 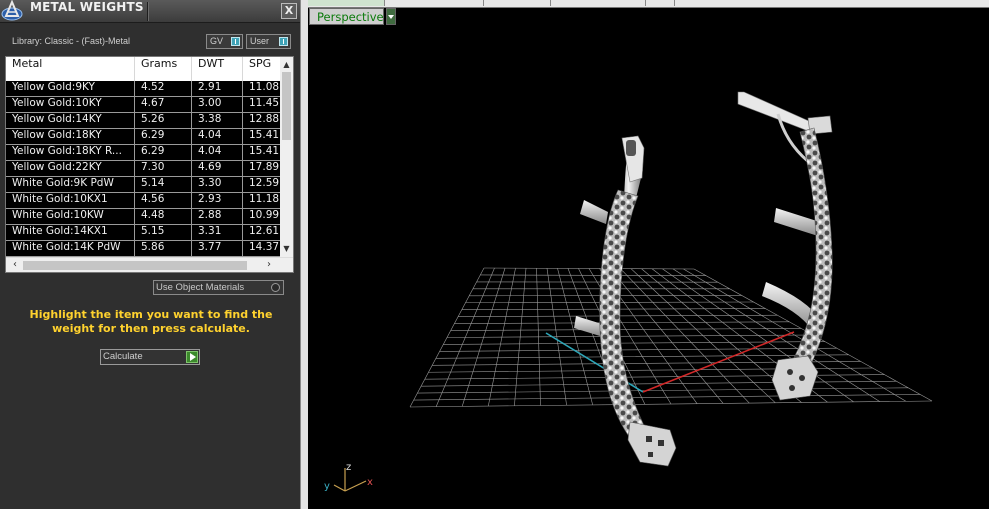 I want to click on cell-spg: 17.89, so click(x=264, y=167).